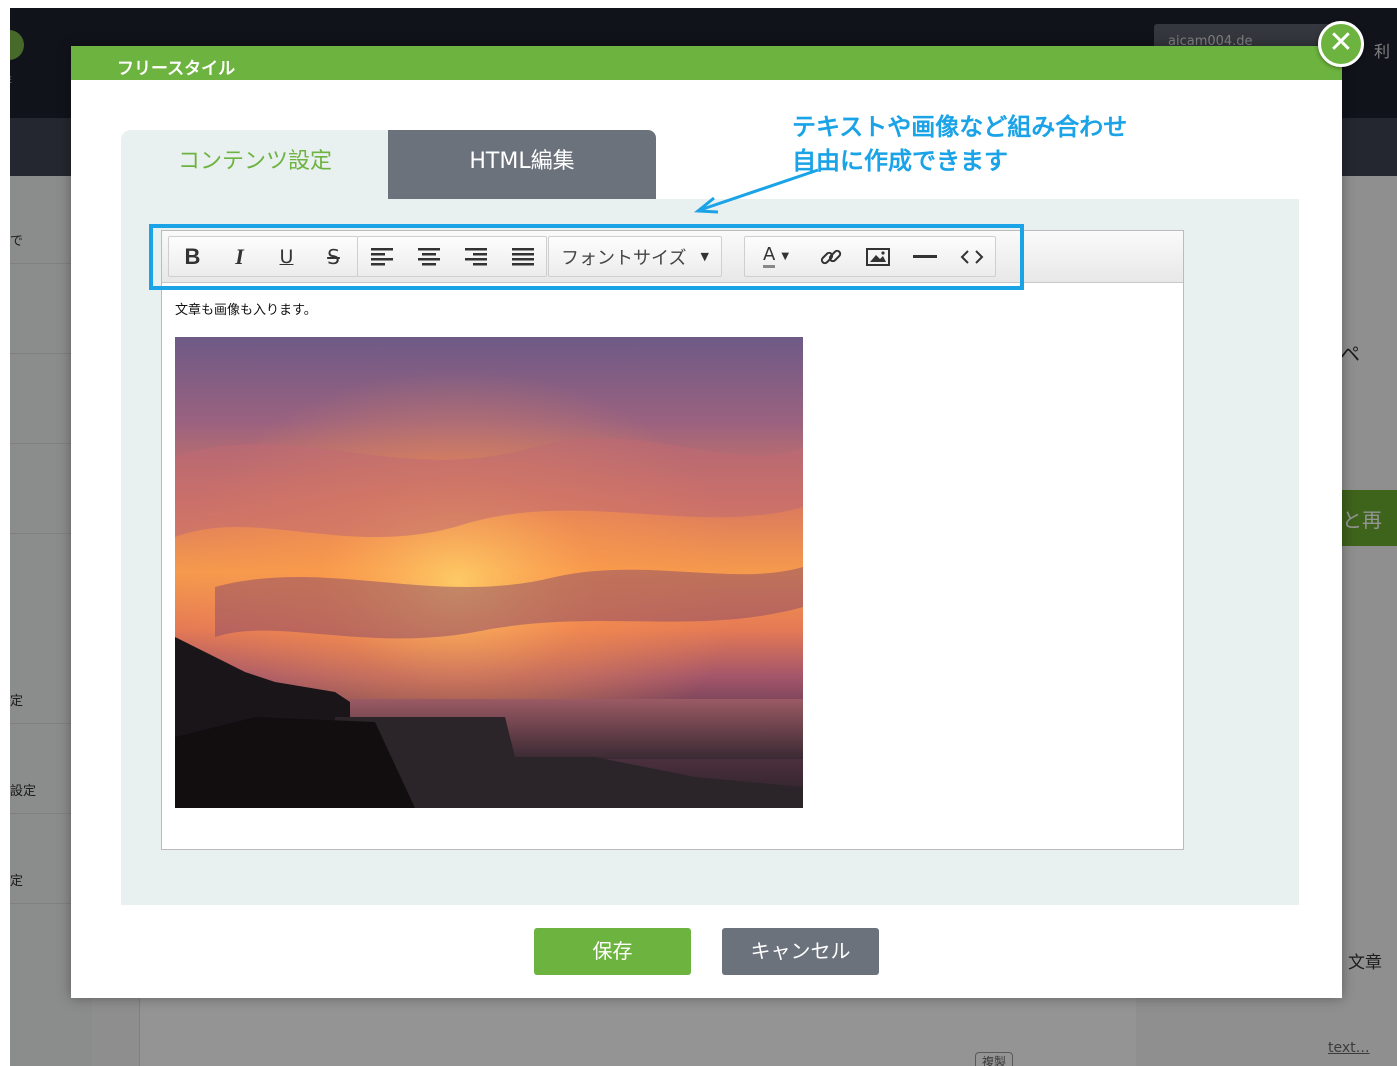 The width and height of the screenshot is (1397, 1066). Describe the element at coordinates (960, 127) in the screenshot. I see `annotation-line-1: テキストや画像など組み合わせ` at that location.